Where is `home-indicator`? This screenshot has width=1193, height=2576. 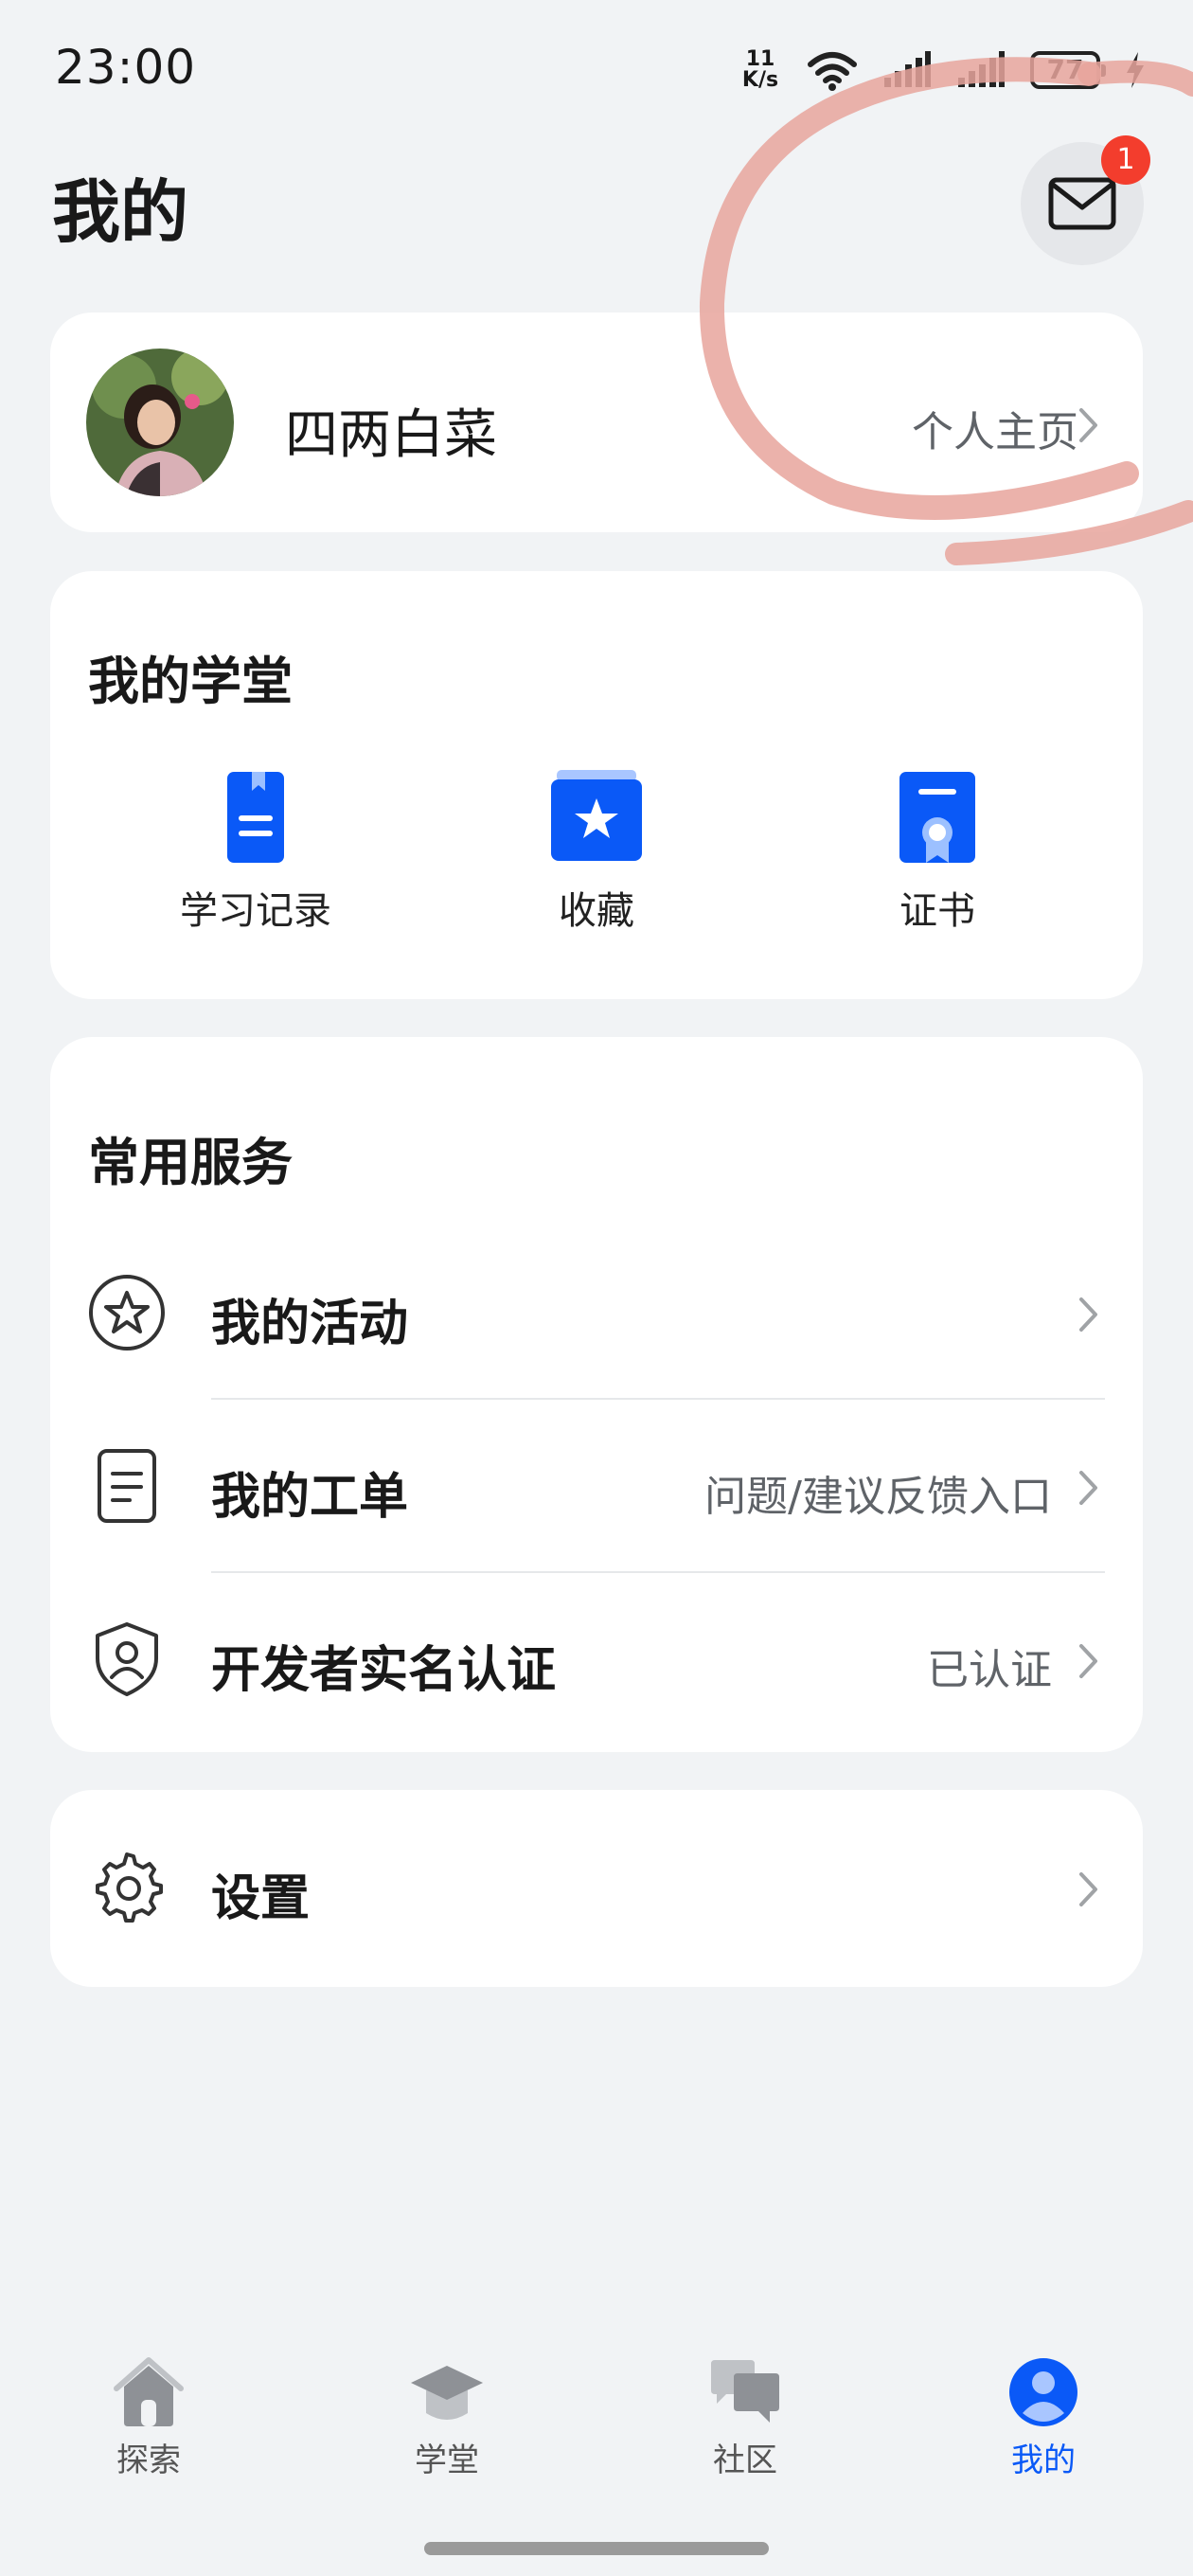 home-indicator is located at coordinates (596, 2548).